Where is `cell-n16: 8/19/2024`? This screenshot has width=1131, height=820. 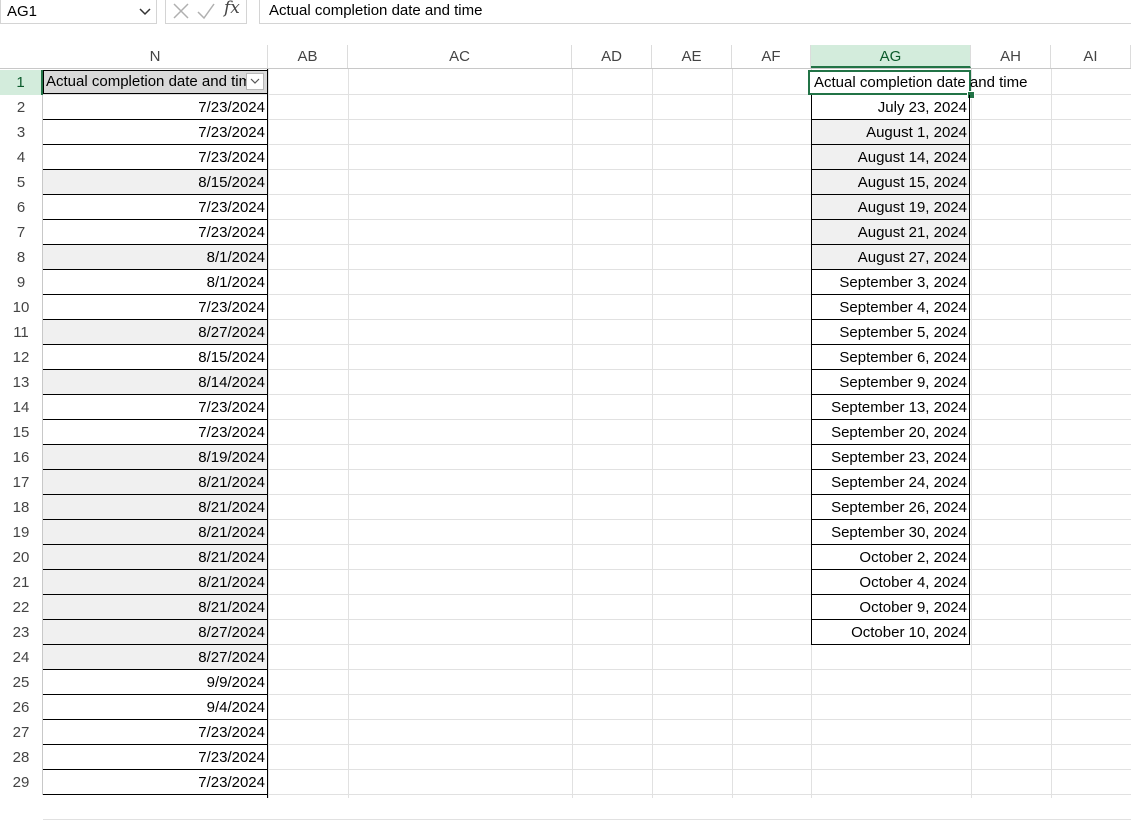 cell-n16: 8/19/2024 is located at coordinates (155, 457).